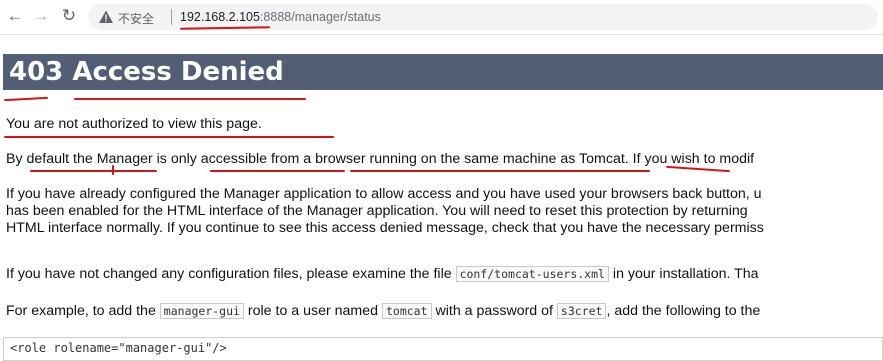 This screenshot has height=361, width=883. Describe the element at coordinates (683, 311) in the screenshot. I see `example-text-d: , add the following to the` at that location.